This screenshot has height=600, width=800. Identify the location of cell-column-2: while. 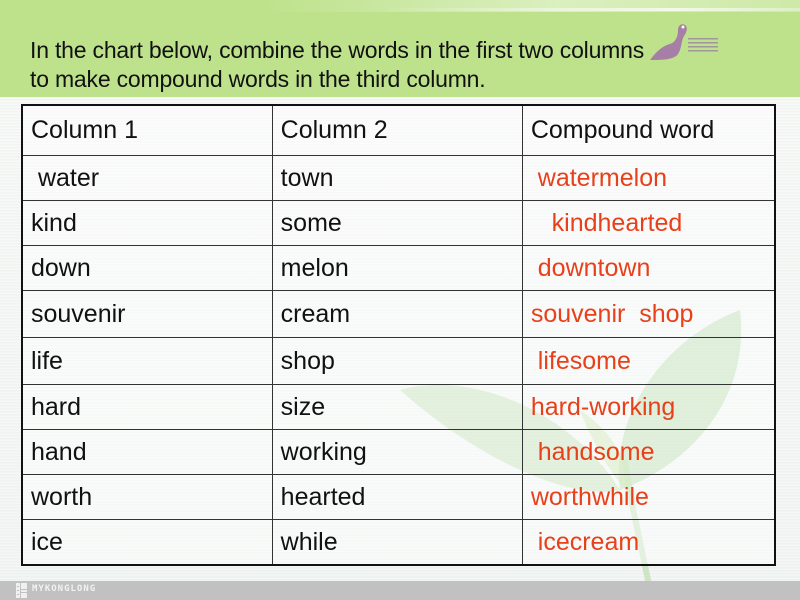
(397, 542).